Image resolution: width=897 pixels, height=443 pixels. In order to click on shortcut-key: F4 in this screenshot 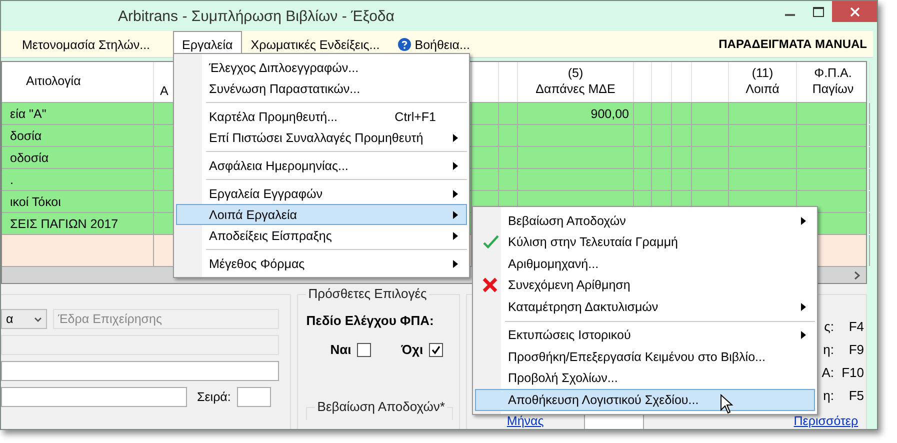, I will do `click(852, 326)`.